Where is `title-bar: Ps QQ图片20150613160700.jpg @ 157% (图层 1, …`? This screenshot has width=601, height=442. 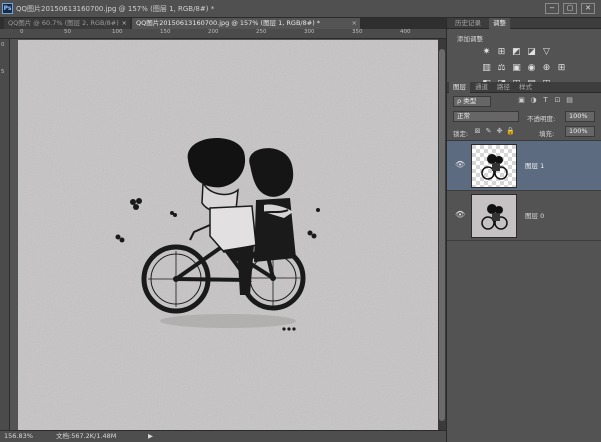
title-bar: Ps QQ图片20150613160700.jpg @ 157% (图层 1, … is located at coordinates (300, 9).